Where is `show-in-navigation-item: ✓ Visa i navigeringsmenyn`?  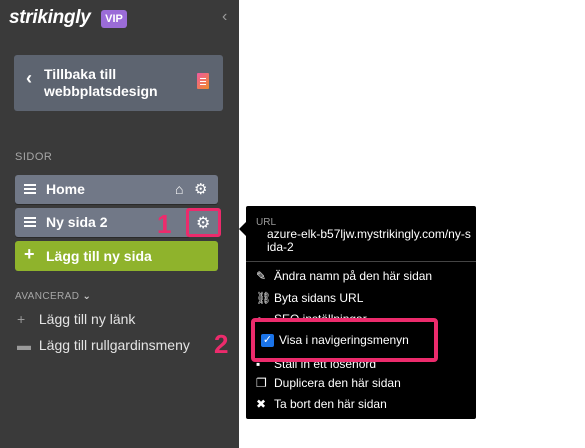 show-in-navigation-item: ✓ Visa i navigeringsmenyn is located at coordinates (344, 340).